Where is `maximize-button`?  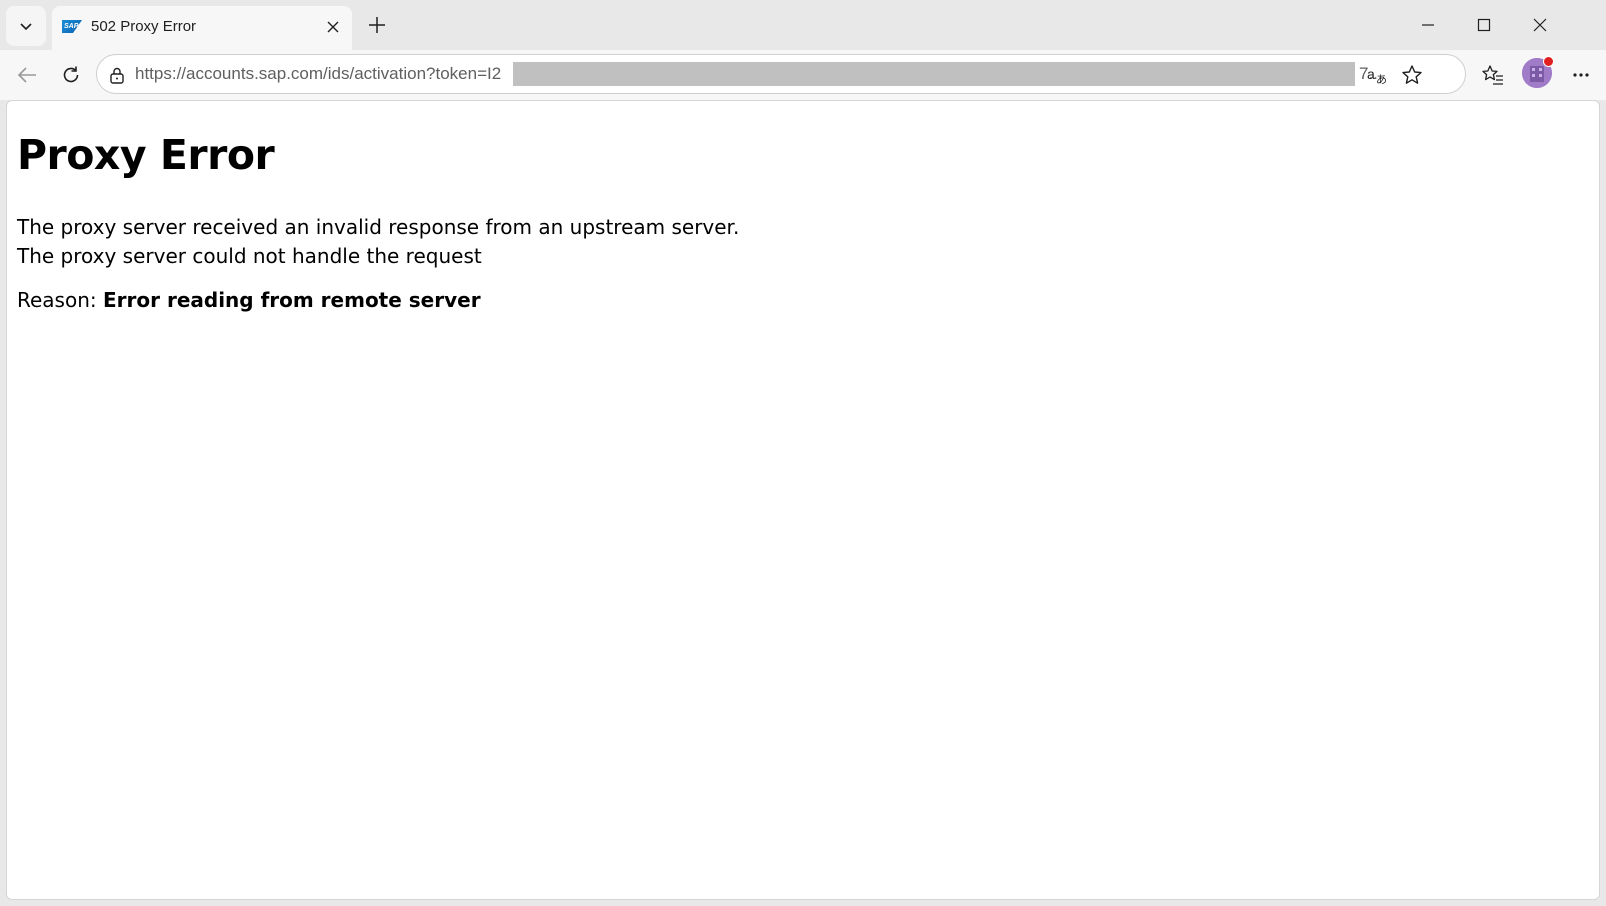 maximize-button is located at coordinates (1484, 25).